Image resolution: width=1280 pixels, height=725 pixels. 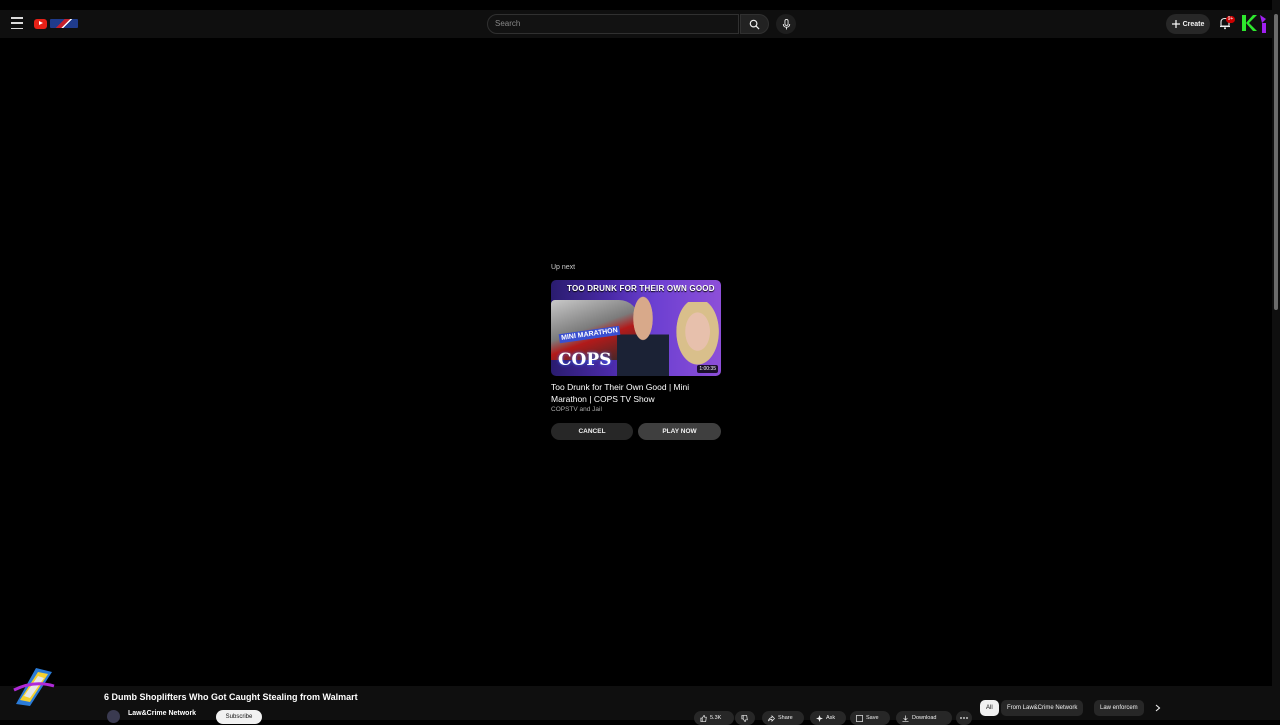 I want to click on youtube-play-icon, so click(x=40, y=23).